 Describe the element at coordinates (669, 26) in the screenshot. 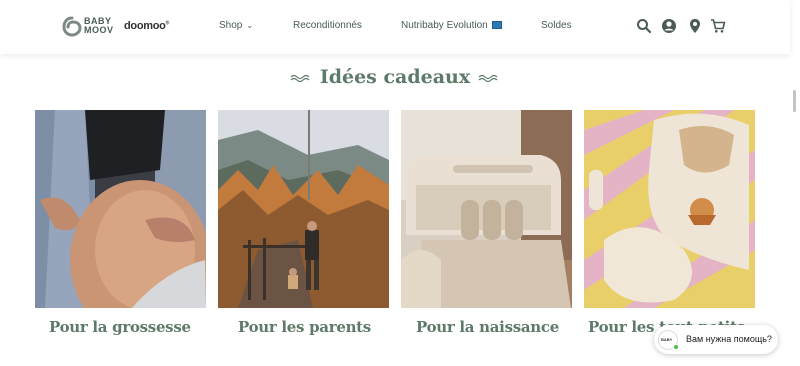

I see `account-icon` at that location.